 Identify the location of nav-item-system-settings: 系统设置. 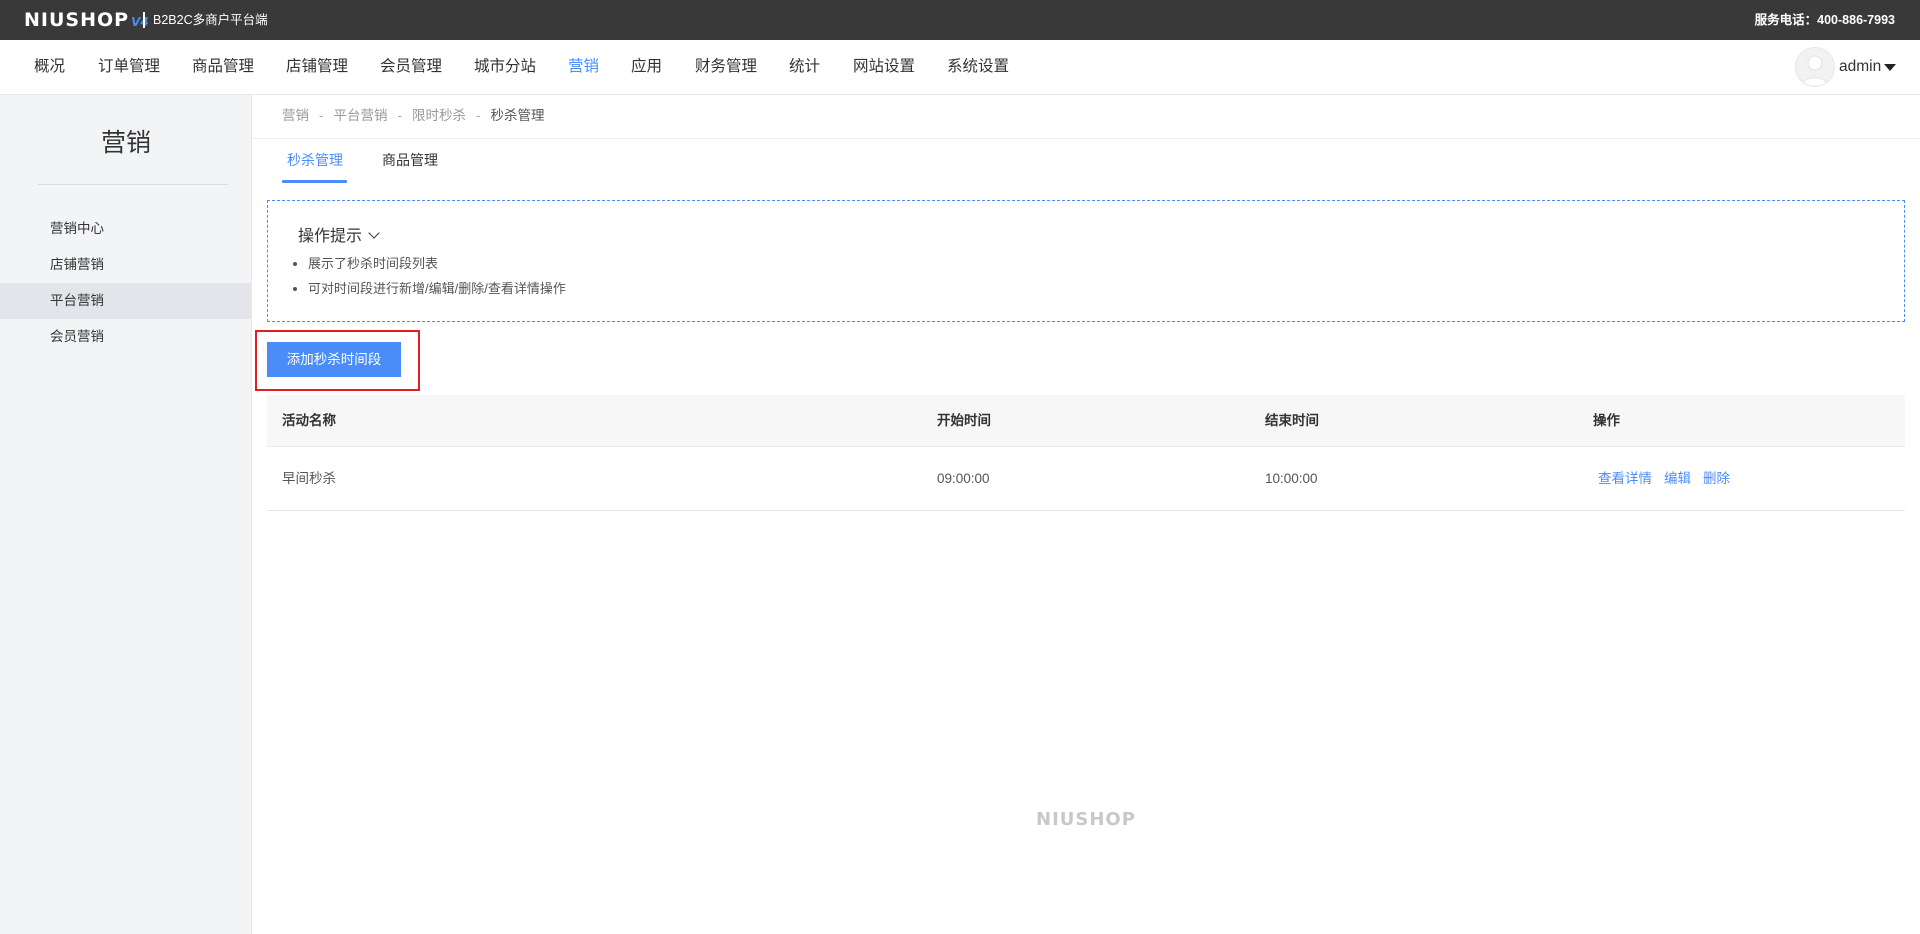
(978, 67).